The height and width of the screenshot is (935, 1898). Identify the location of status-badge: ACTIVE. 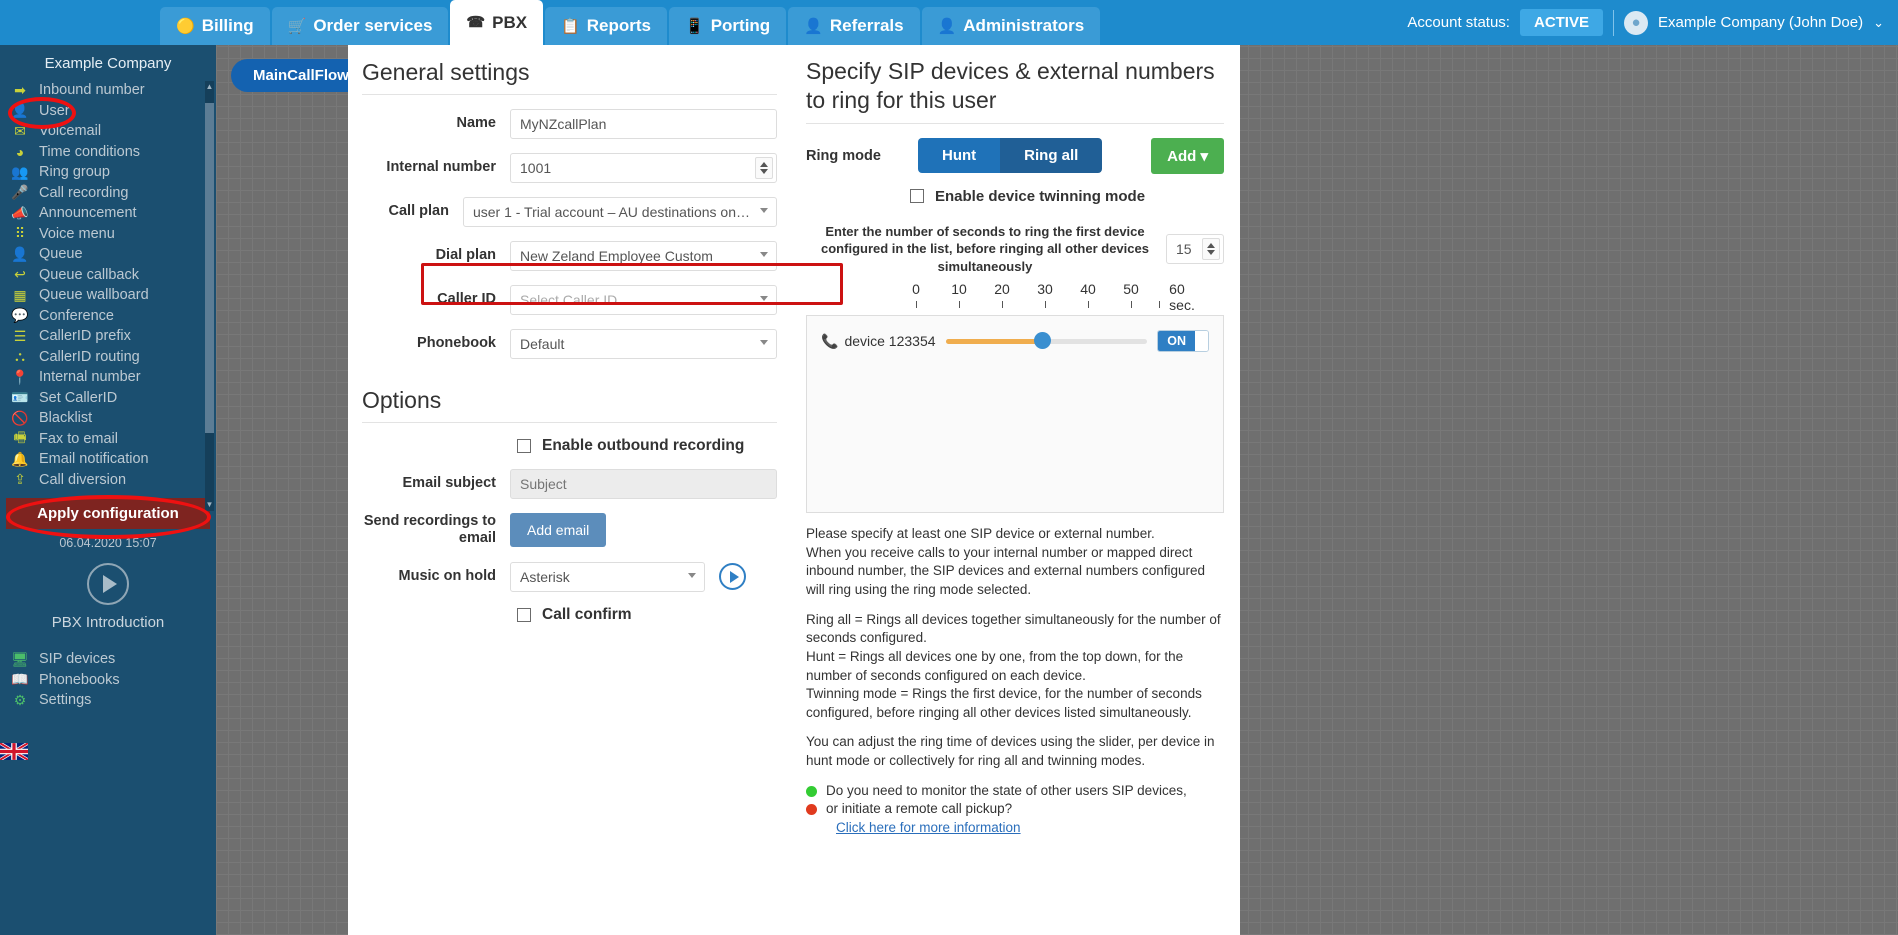
(1561, 22).